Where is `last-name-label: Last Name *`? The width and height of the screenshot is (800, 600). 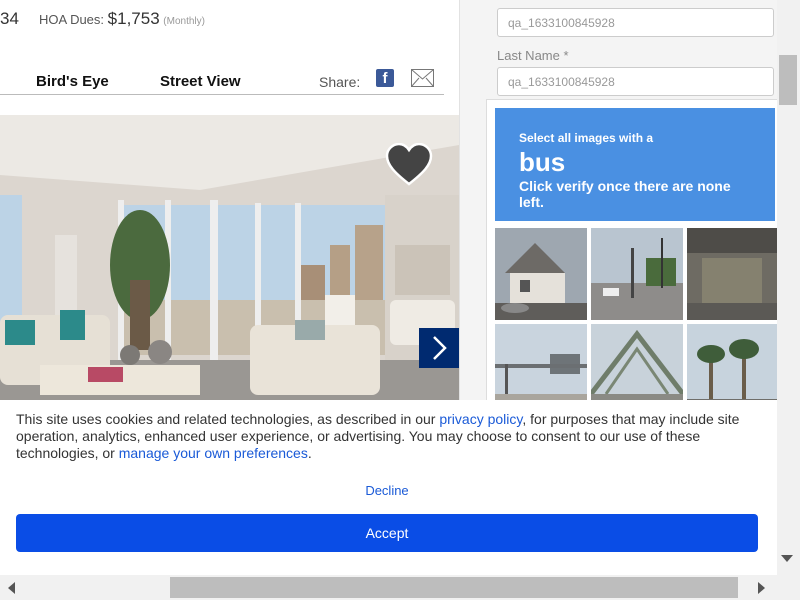 last-name-label: Last Name * is located at coordinates (533, 55).